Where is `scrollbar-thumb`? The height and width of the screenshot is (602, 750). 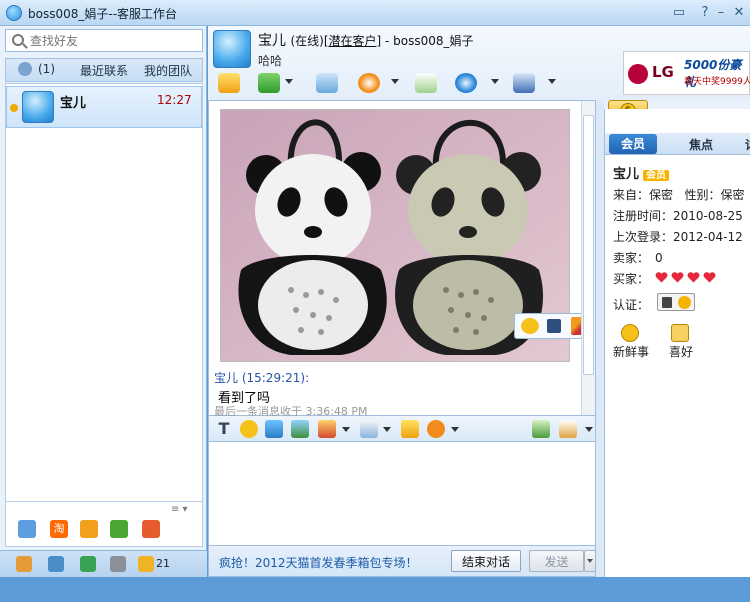 scrollbar-thumb is located at coordinates (588, 245).